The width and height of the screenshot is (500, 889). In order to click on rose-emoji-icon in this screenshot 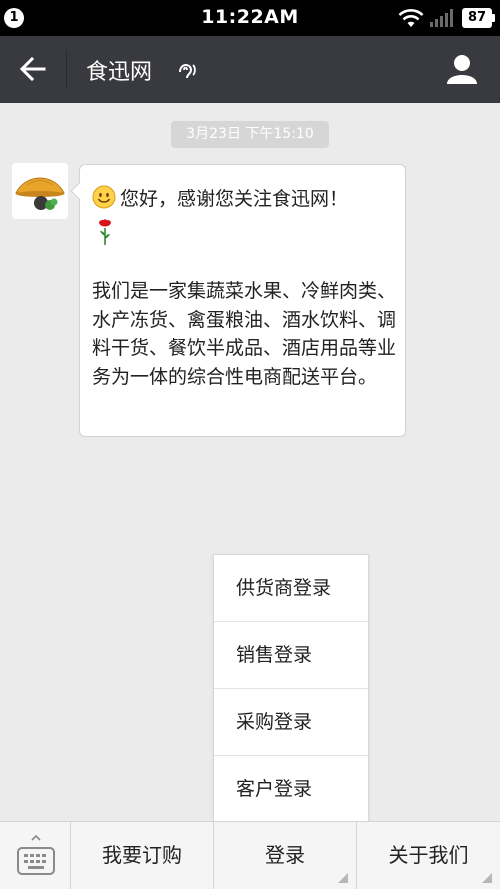, I will do `click(105, 232)`.